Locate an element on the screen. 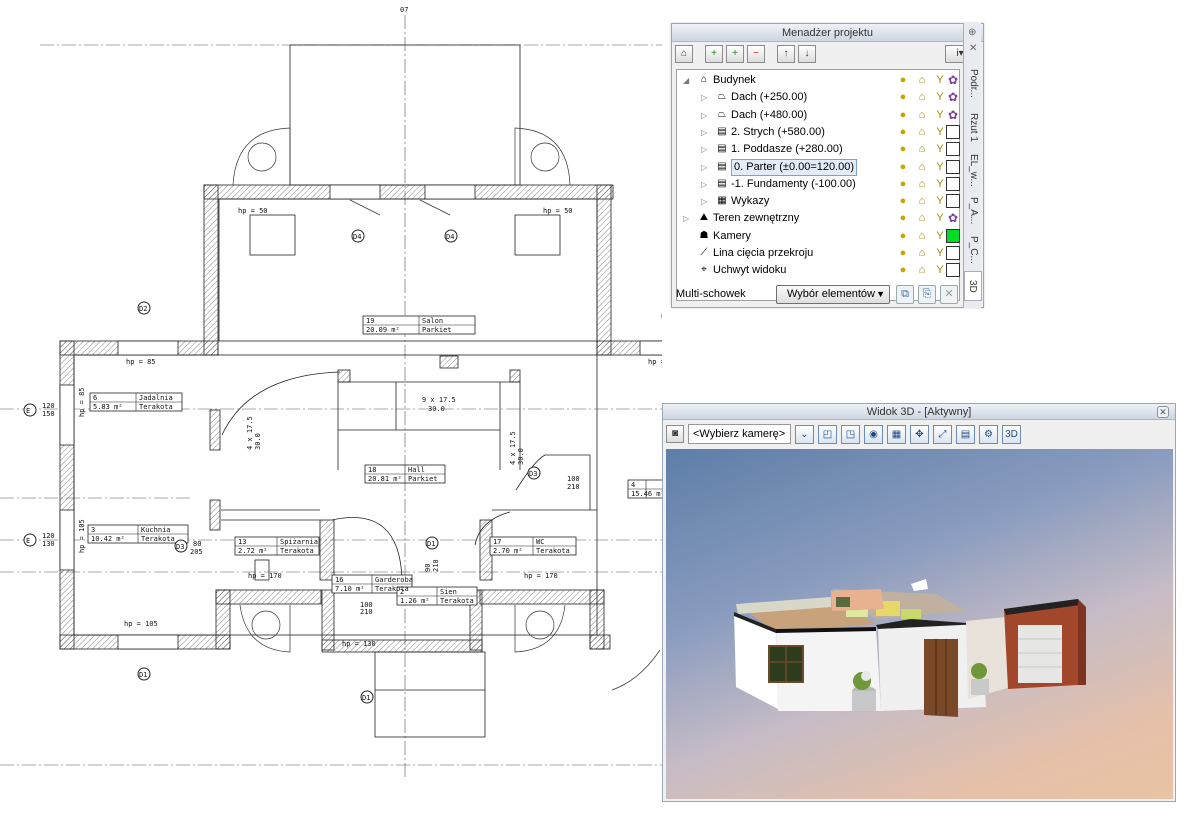  3d-export-icon: 3D is located at coordinates (1011, 434).